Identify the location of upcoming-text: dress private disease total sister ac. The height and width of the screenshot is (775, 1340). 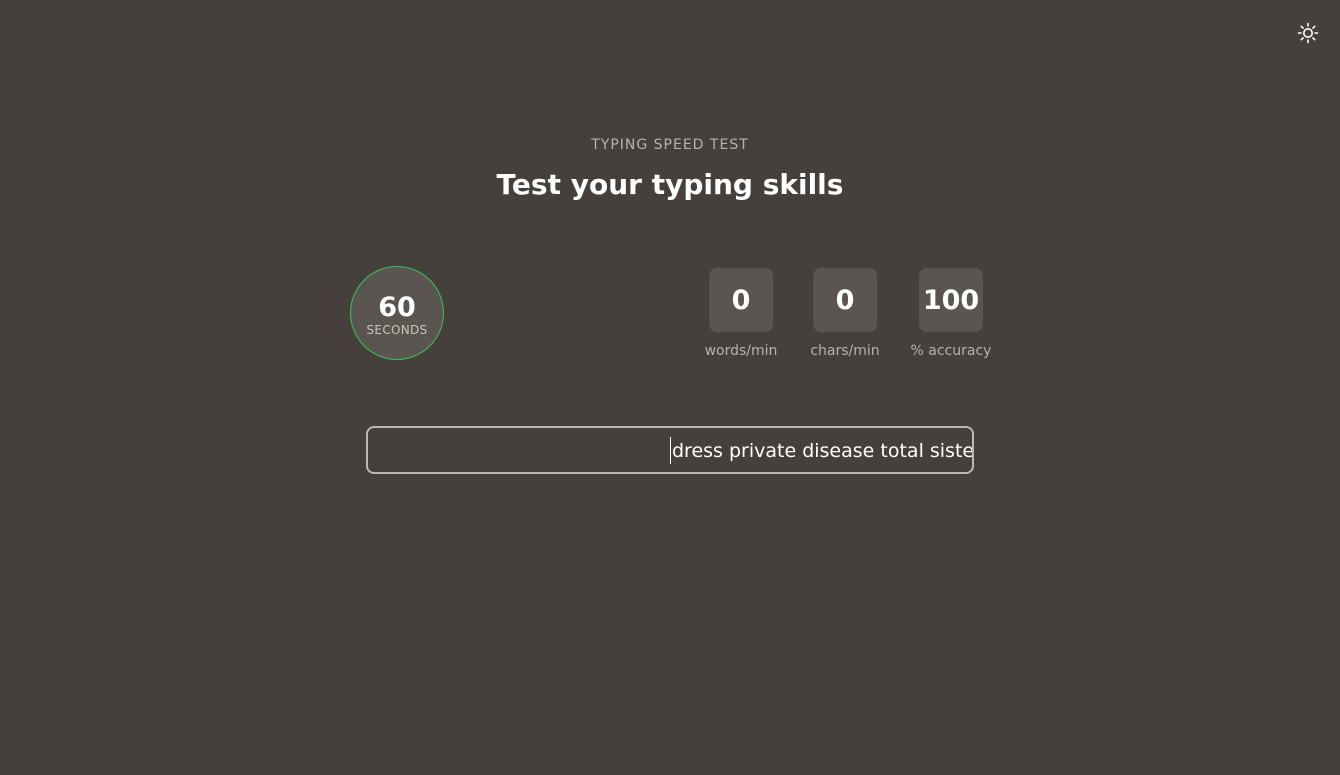
(823, 451).